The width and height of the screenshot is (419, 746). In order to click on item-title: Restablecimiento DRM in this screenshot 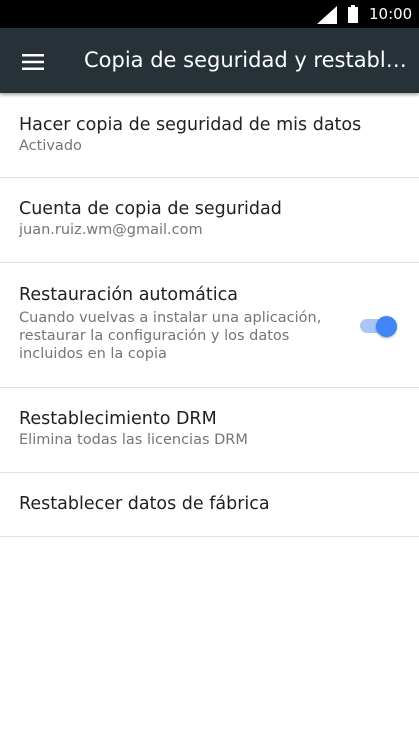, I will do `click(118, 419)`.